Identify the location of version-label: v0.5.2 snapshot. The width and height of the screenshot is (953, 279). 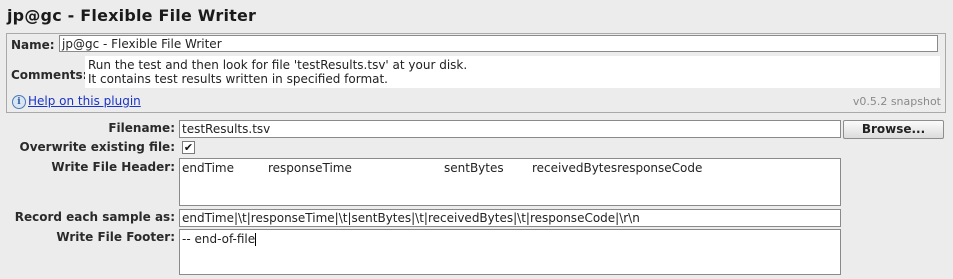
(896, 101).